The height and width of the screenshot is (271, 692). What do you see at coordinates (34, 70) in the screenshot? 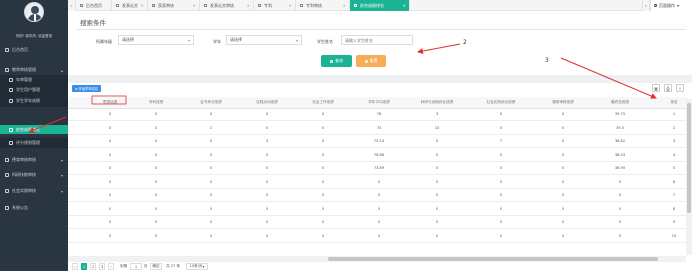
I see `sidebar-item-teacher-review: 教师审核管理 ▴` at bounding box center [34, 70].